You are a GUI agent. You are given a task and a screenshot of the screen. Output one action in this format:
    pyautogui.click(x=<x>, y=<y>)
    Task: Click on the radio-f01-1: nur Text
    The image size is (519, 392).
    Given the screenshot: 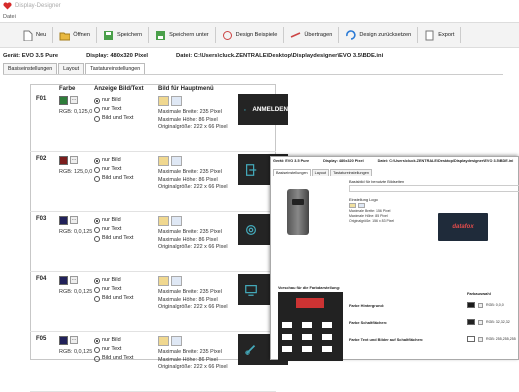 What is the action you would take?
    pyautogui.click(x=113, y=109)
    